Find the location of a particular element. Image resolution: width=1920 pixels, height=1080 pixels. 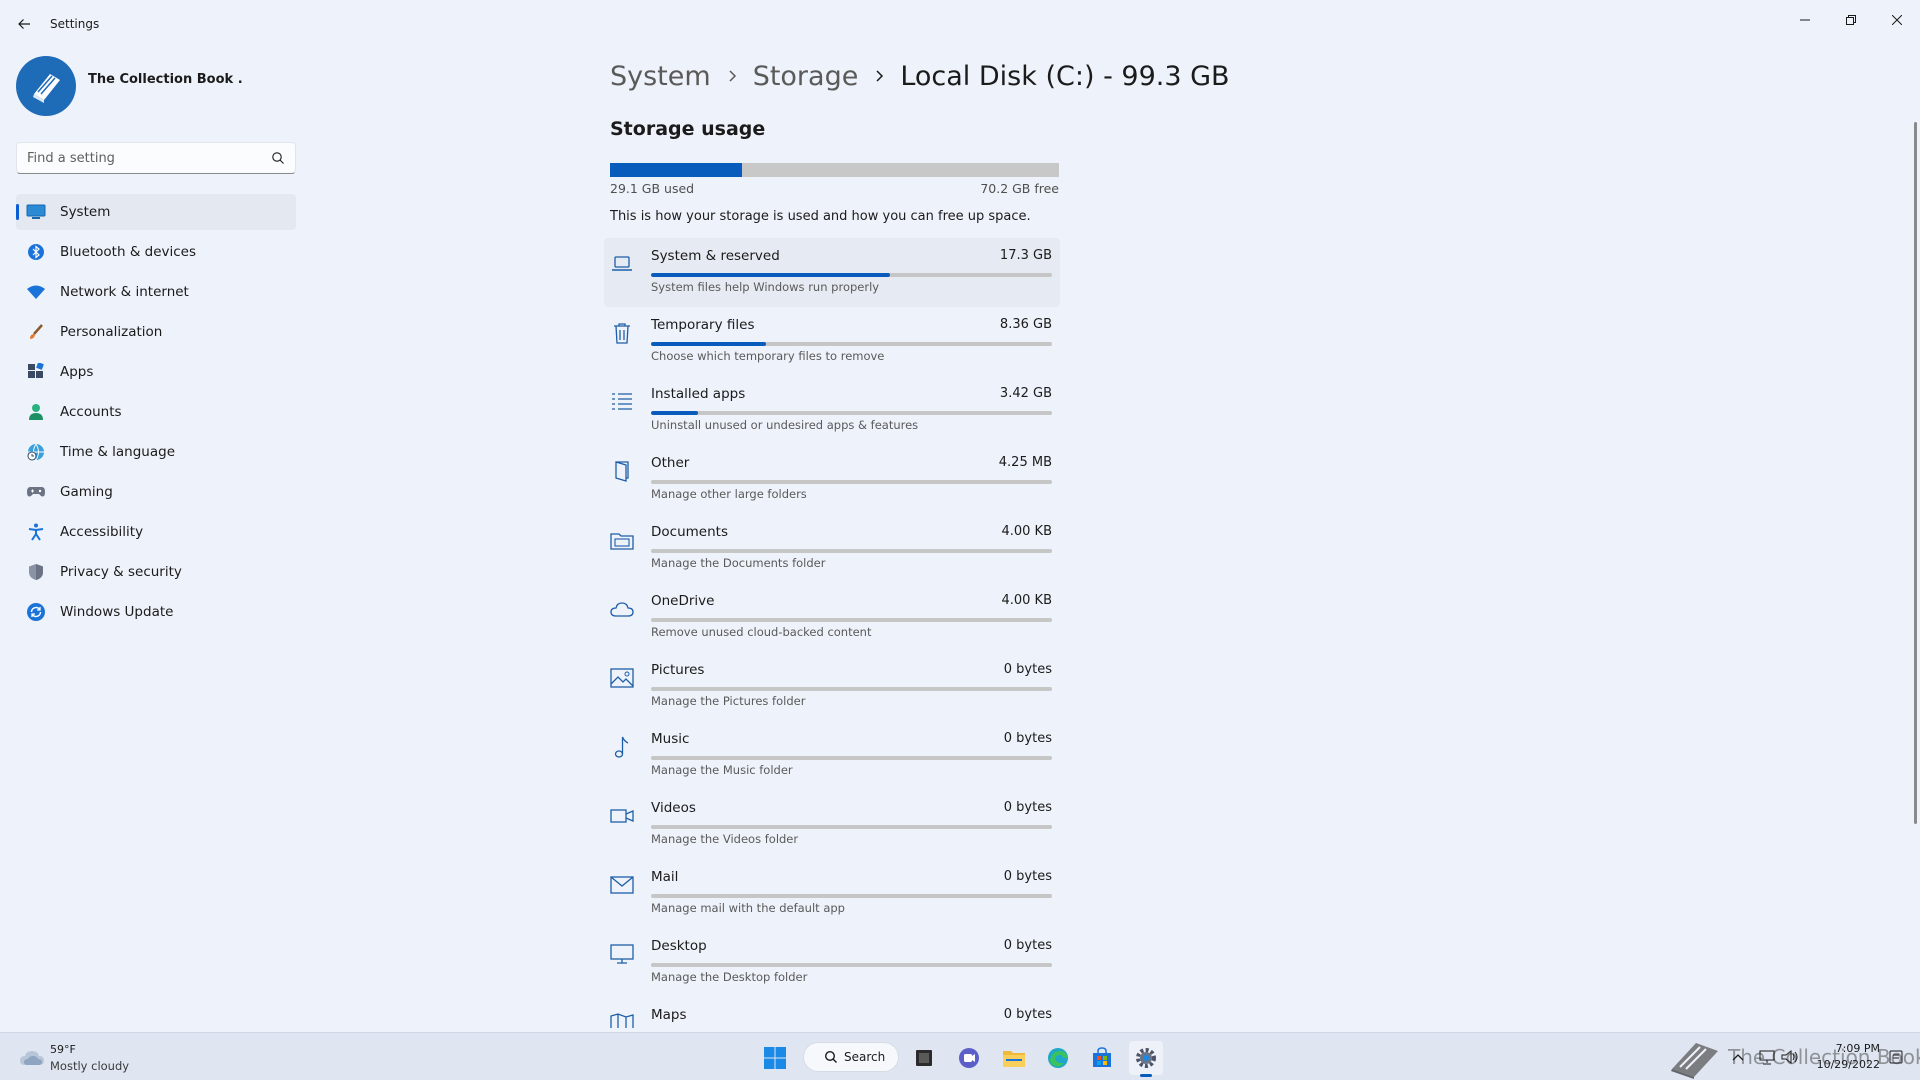

volume-button is located at coordinates (1790, 1057).